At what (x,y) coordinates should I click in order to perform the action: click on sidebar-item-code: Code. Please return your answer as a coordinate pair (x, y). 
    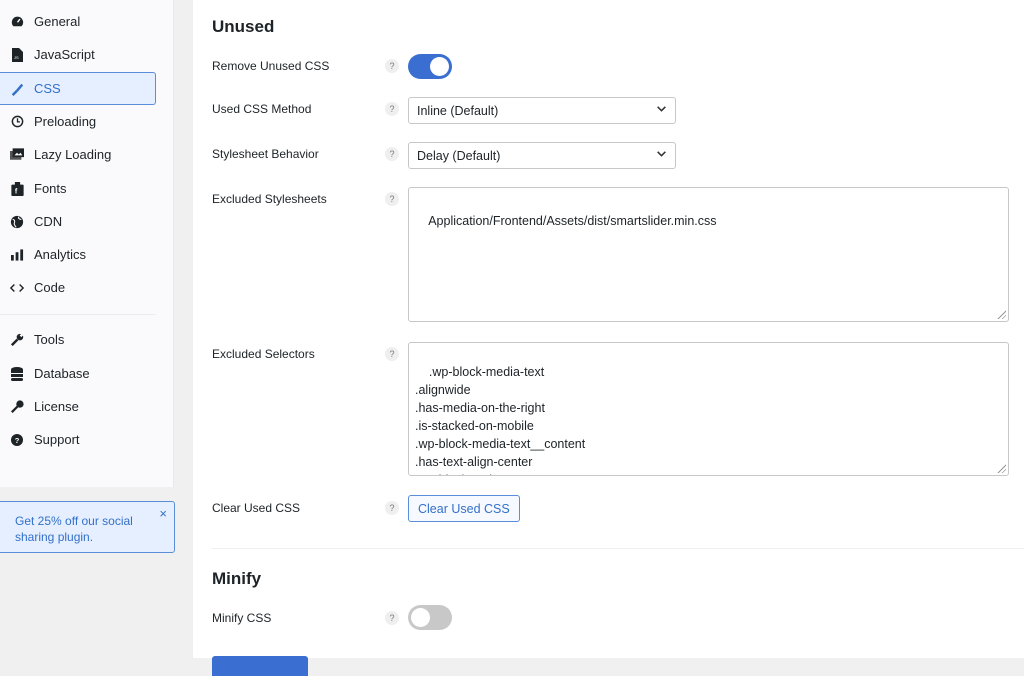
    Looking at the image, I should click on (78, 287).